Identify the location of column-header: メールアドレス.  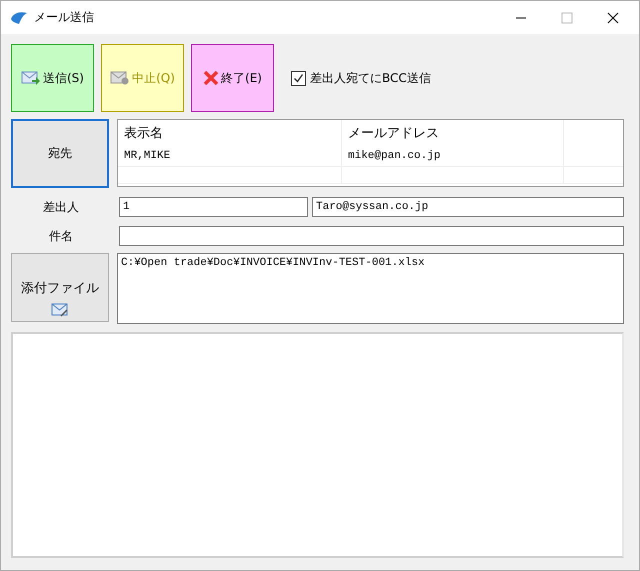
(453, 133).